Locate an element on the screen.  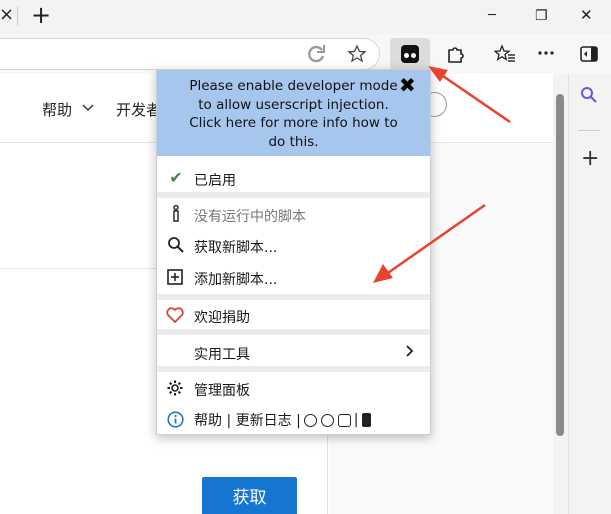
arrow-to-add-script is located at coordinates (429, 243).